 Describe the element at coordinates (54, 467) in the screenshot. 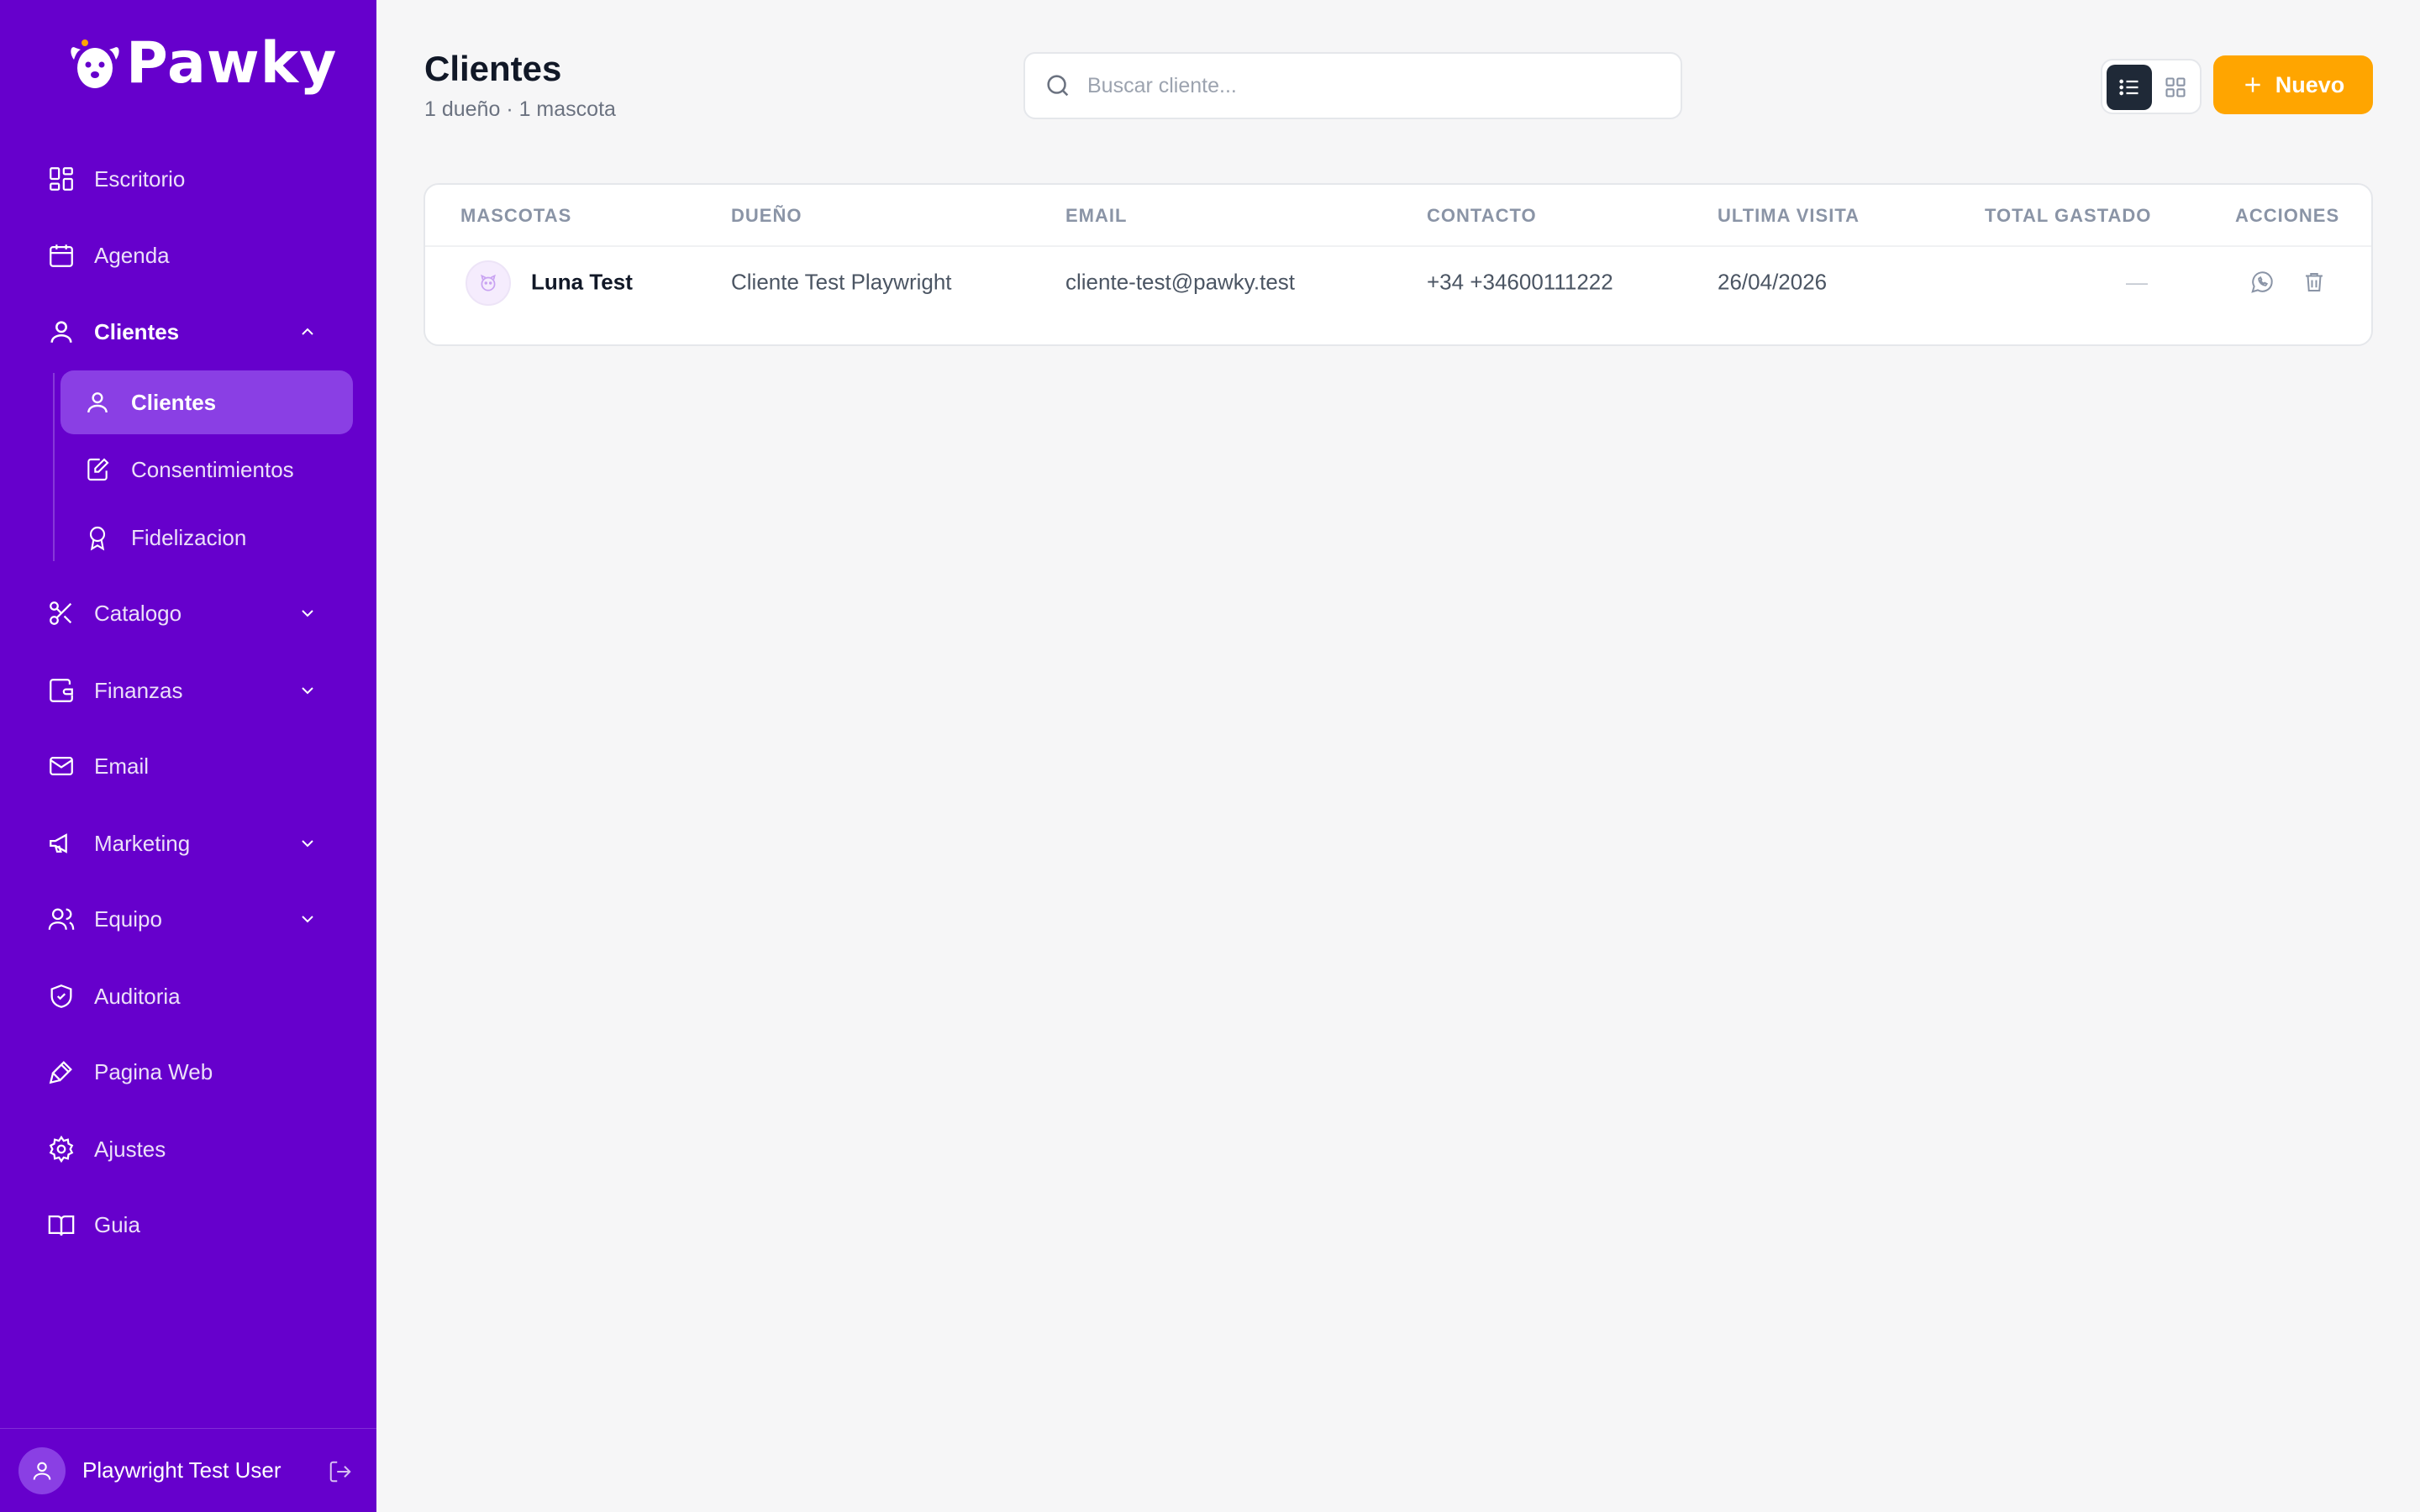

I see `submenu-guide-line` at that location.